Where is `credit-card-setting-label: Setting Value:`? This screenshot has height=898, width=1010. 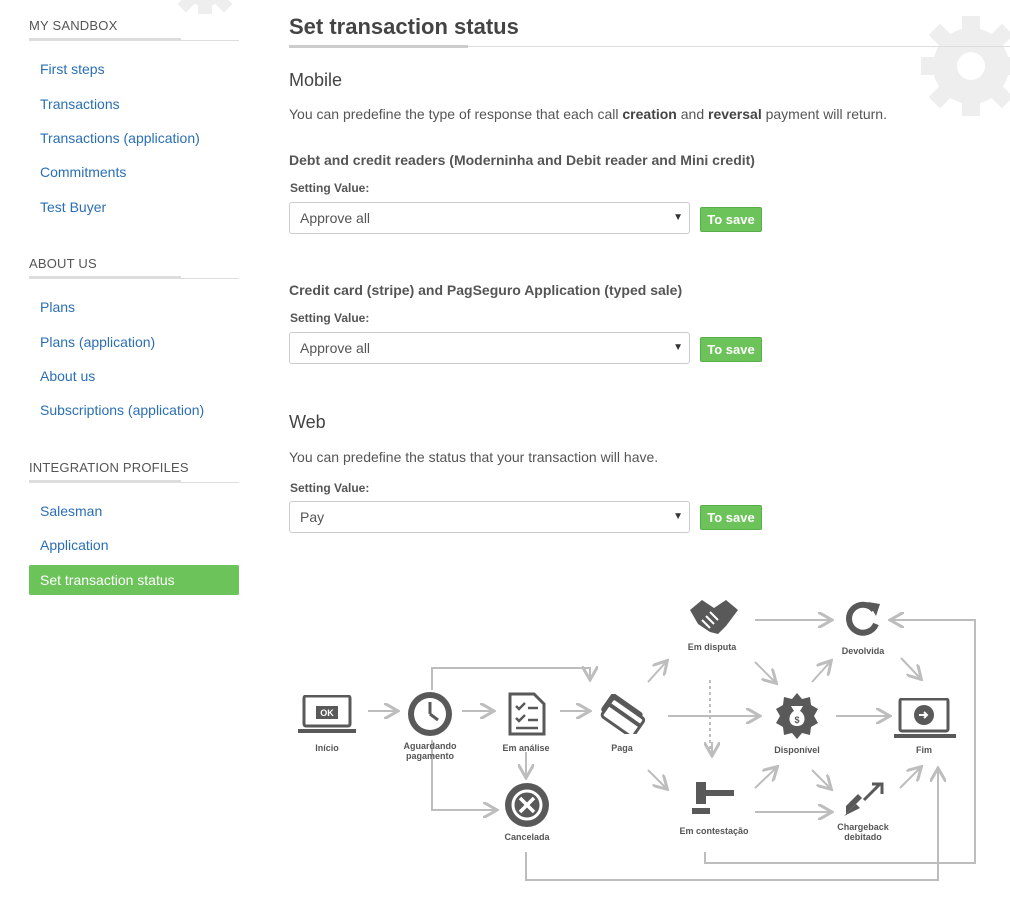 credit-card-setting-label: Setting Value: is located at coordinates (330, 318).